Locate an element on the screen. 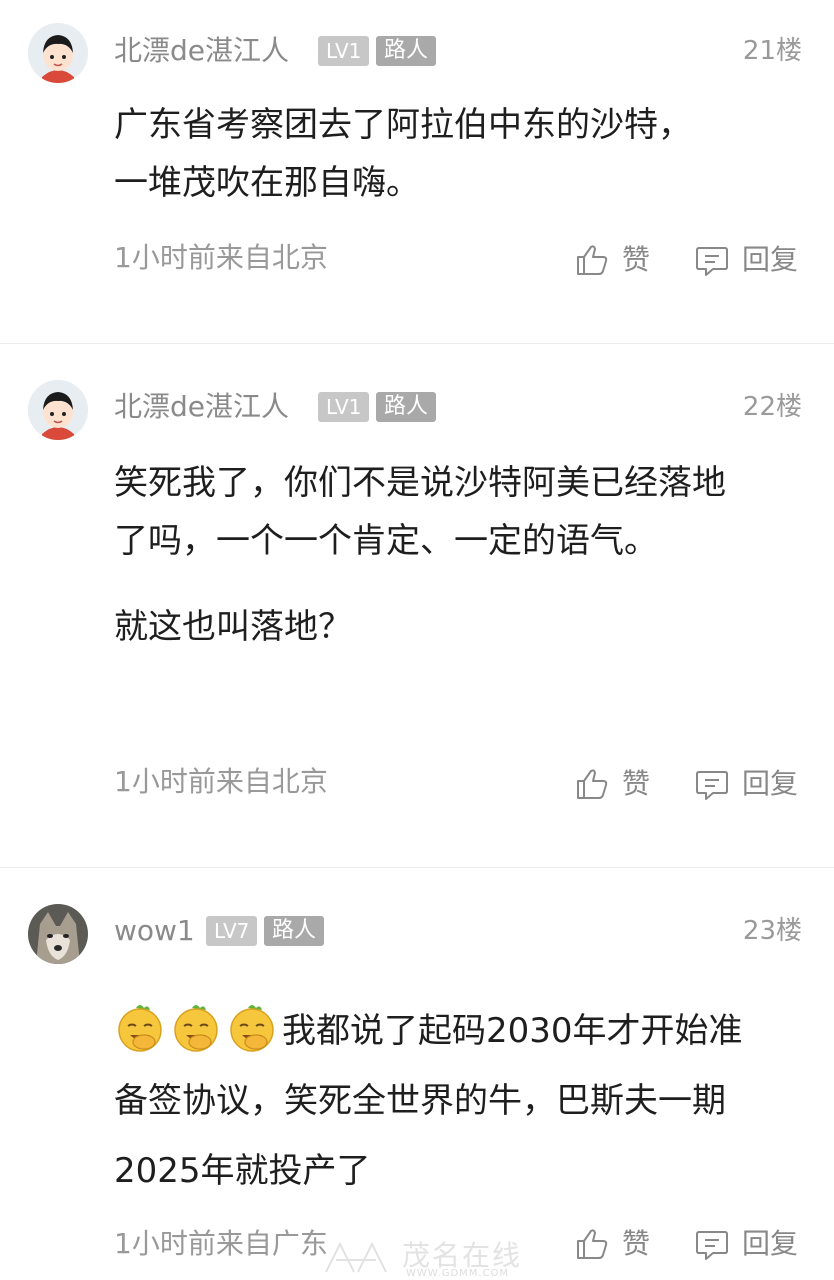 Image resolution: width=834 pixels, height=1280 pixels. level-badge: LV7 is located at coordinates (232, 931).